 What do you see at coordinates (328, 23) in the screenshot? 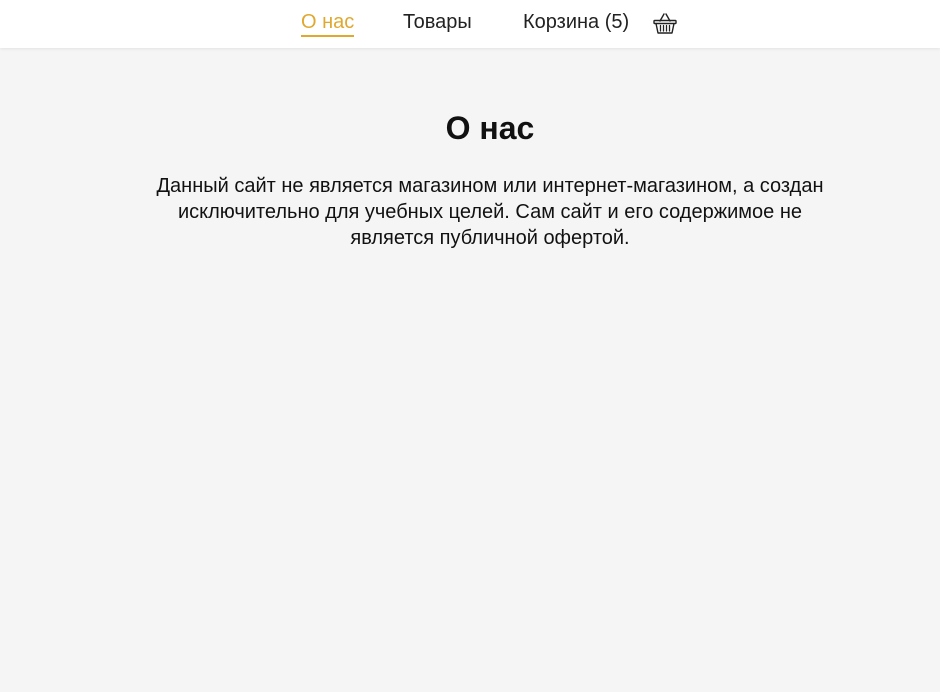
I see `nav-link-about: О нас` at bounding box center [328, 23].